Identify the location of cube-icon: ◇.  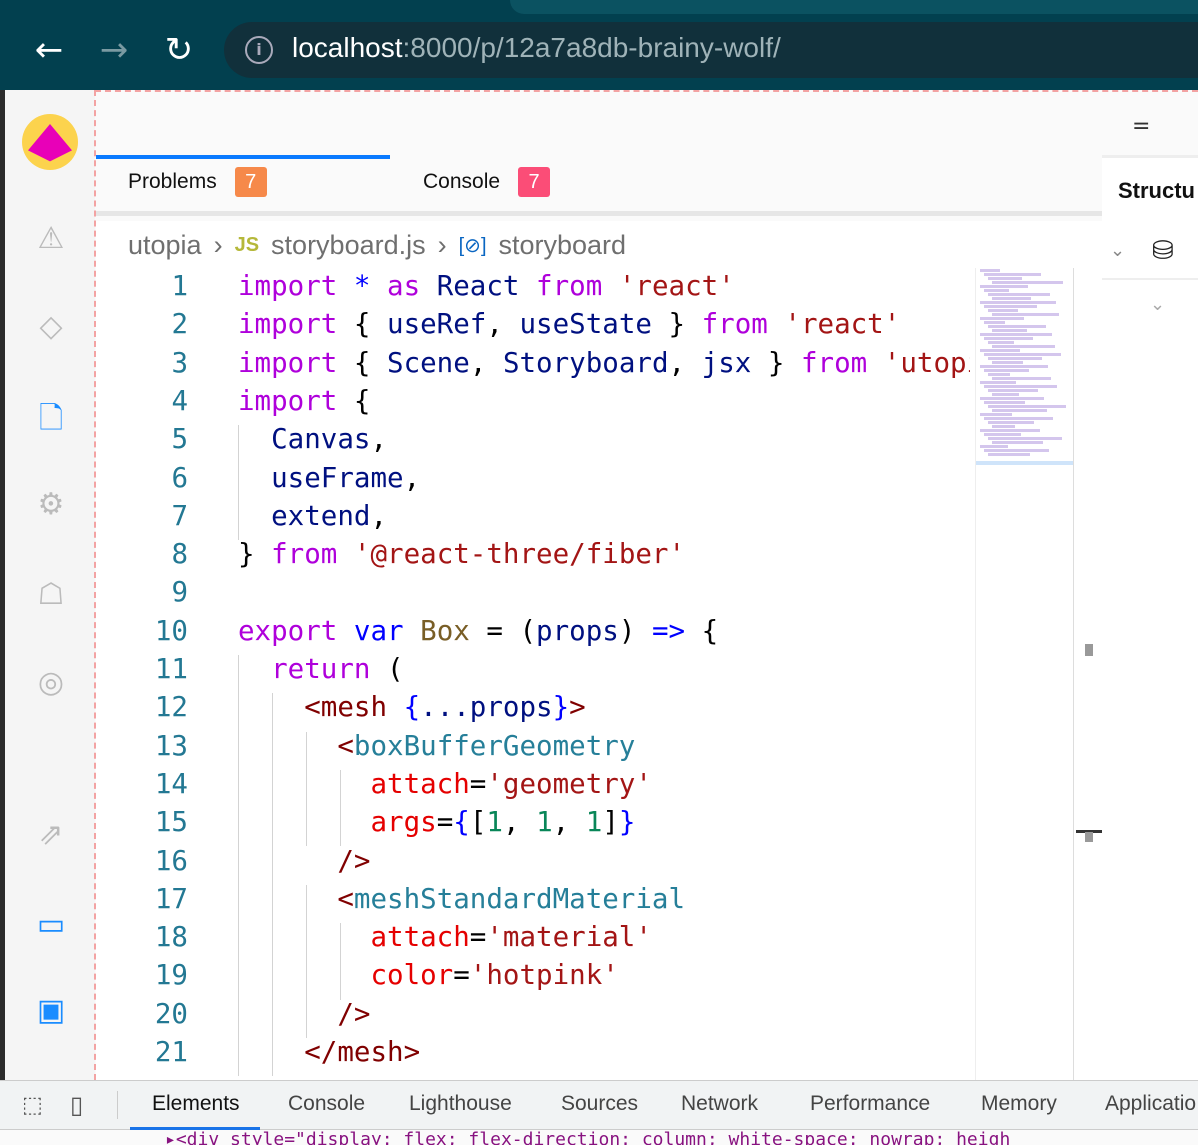
(51, 327).